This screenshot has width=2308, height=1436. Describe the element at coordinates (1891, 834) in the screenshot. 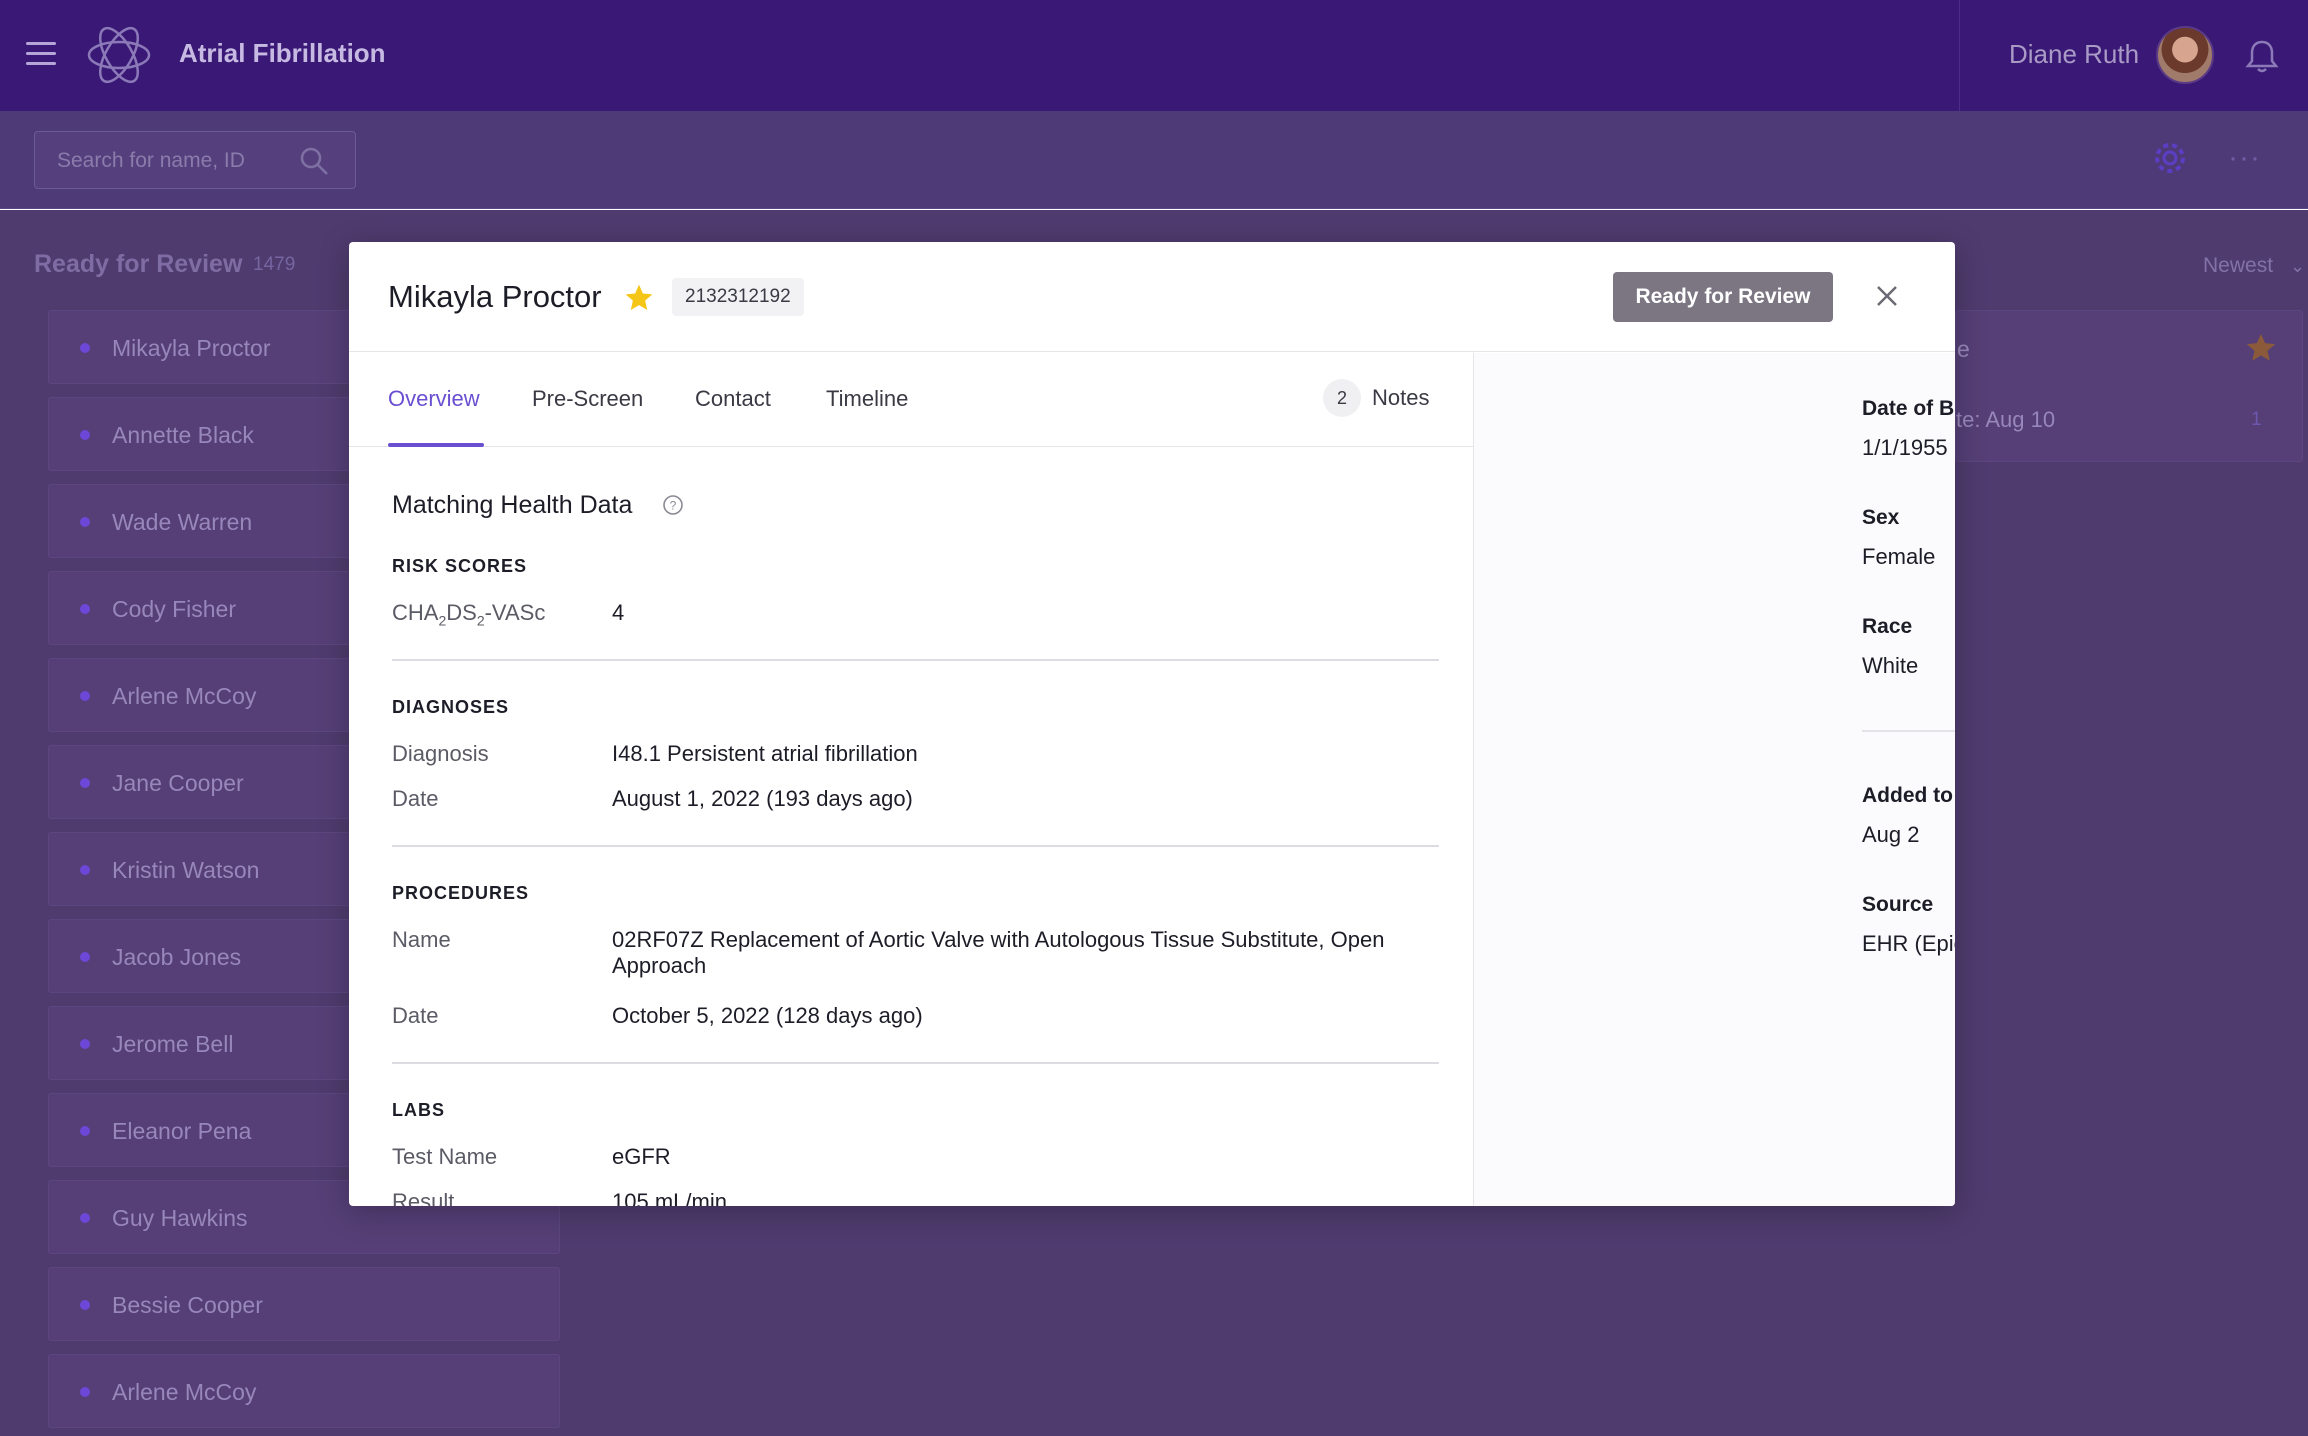

I see `added-to-queue-value: Aug 2` at that location.